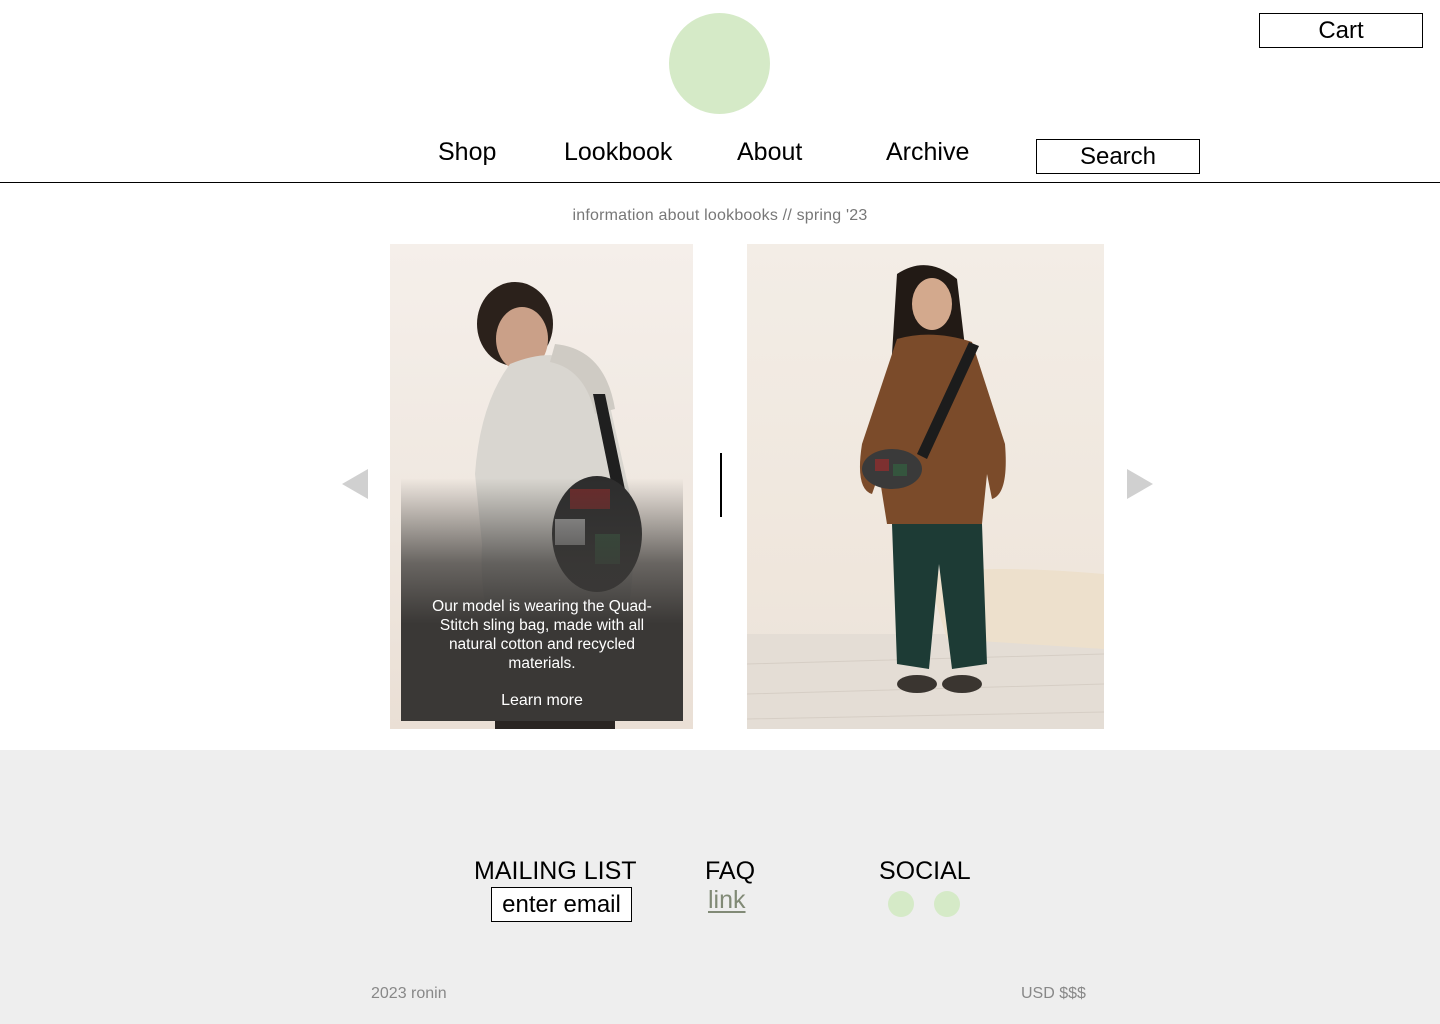 Image resolution: width=1440 pixels, height=1024 pixels. Describe the element at coordinates (467, 152) in the screenshot. I see `nav-shop: Shop` at that location.